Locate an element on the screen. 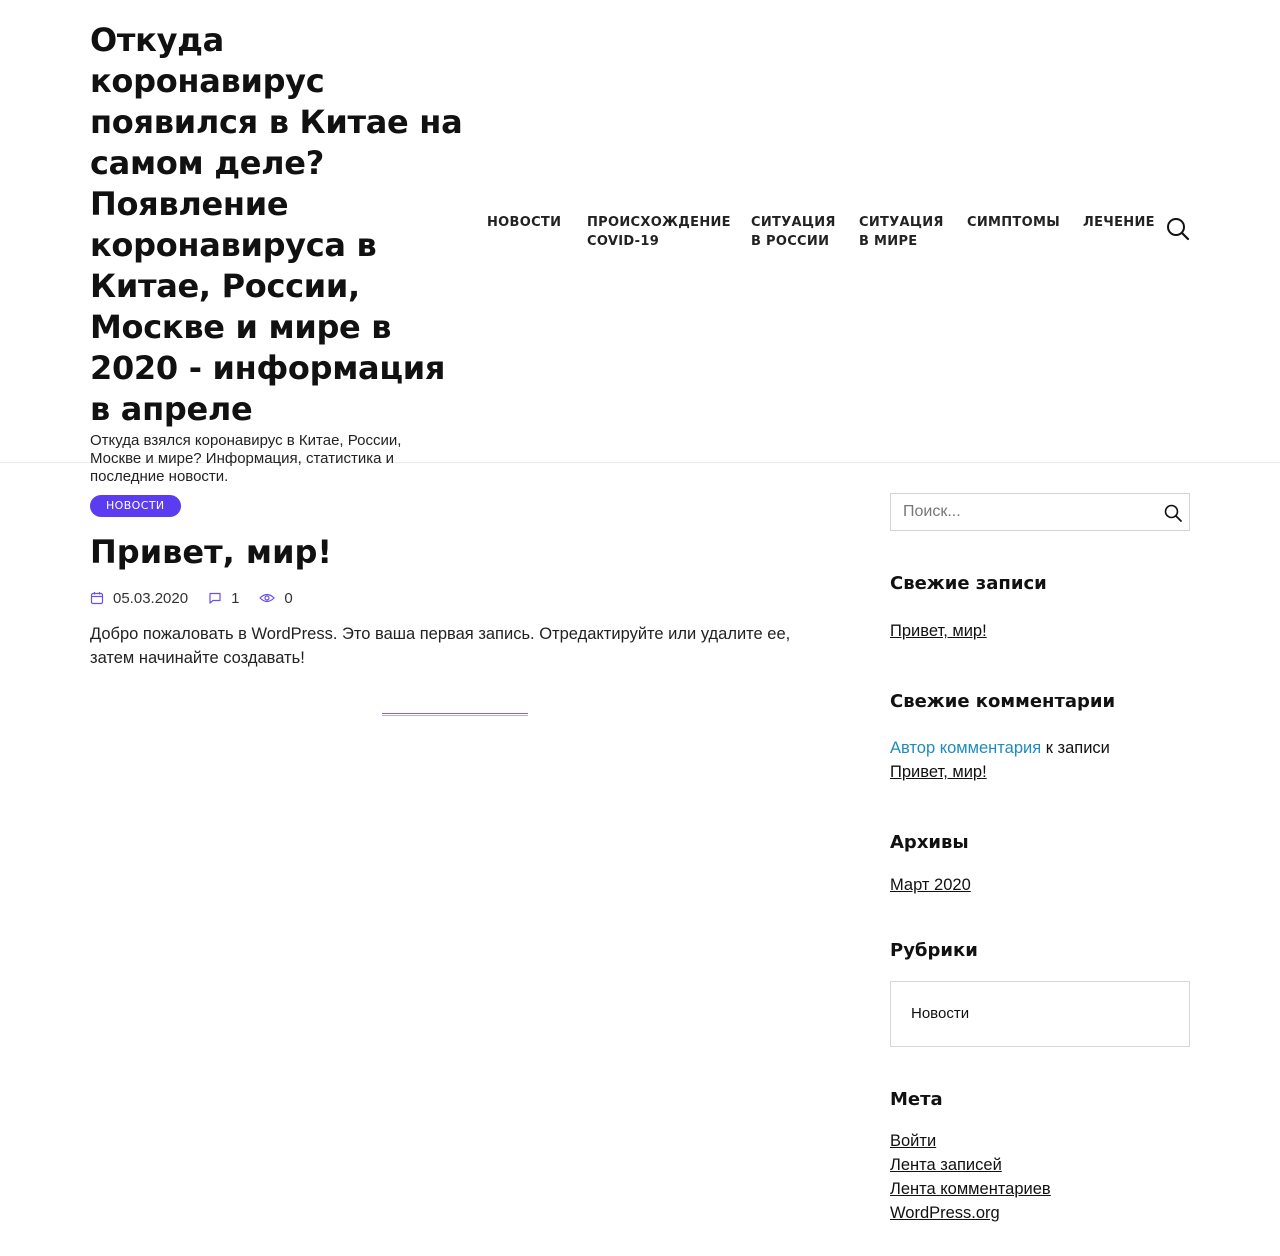  nav-item-treatment: ЛЕЧЕНИЕ is located at coordinates (1119, 222).